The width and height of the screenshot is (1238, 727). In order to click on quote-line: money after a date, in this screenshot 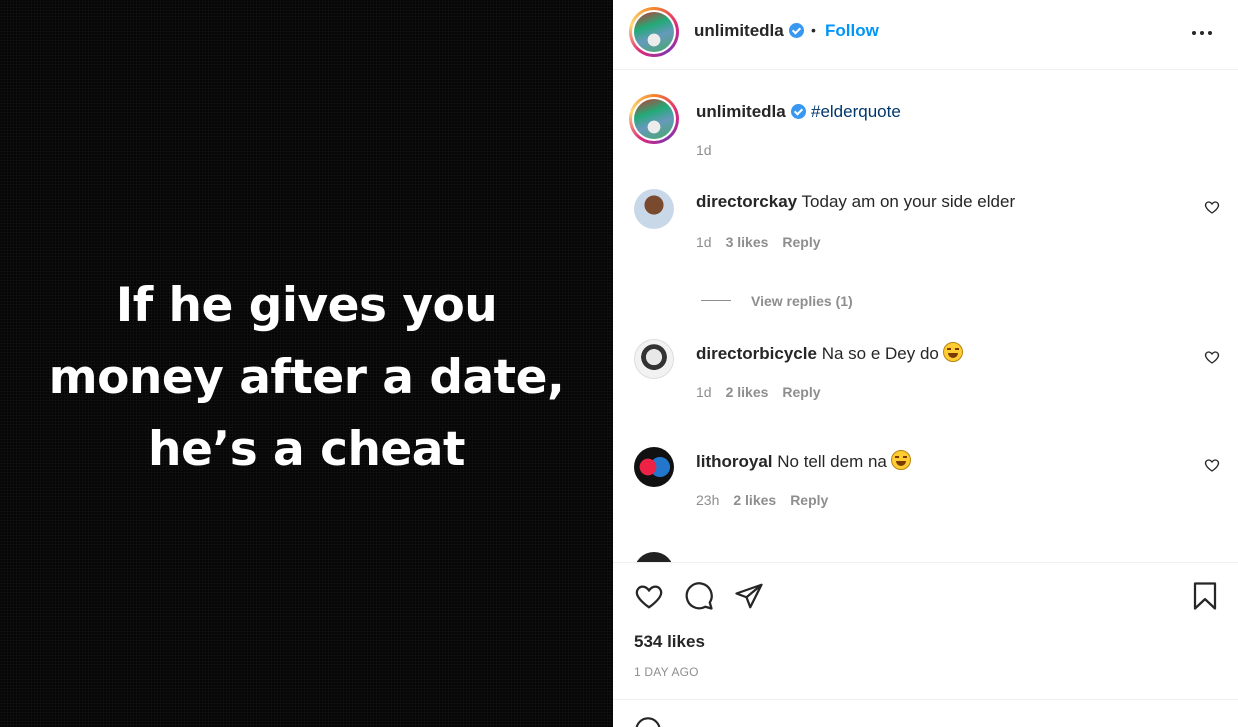, I will do `click(306, 377)`.